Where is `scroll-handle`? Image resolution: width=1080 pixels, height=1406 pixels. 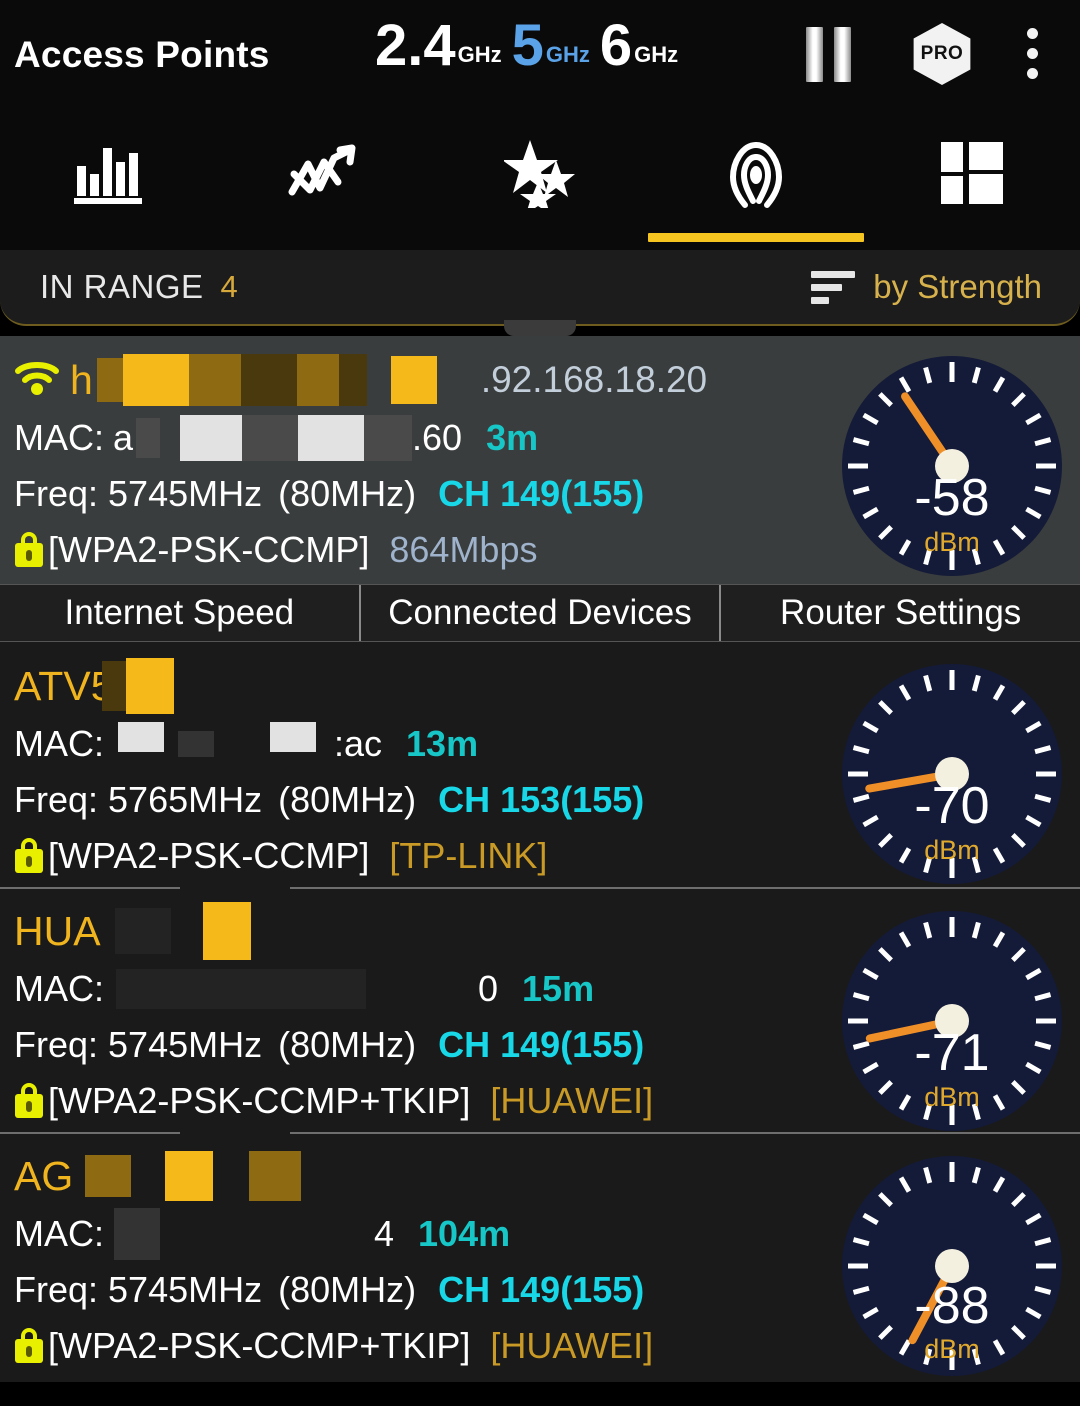 scroll-handle is located at coordinates (540, 328).